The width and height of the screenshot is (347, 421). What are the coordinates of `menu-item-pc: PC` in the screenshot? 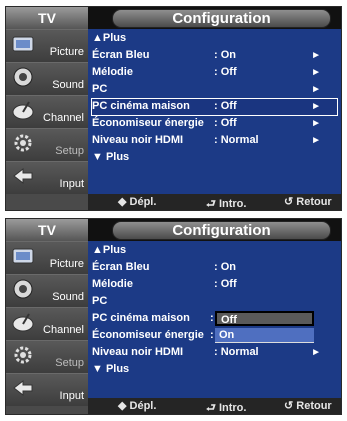 It's located at (214, 302).